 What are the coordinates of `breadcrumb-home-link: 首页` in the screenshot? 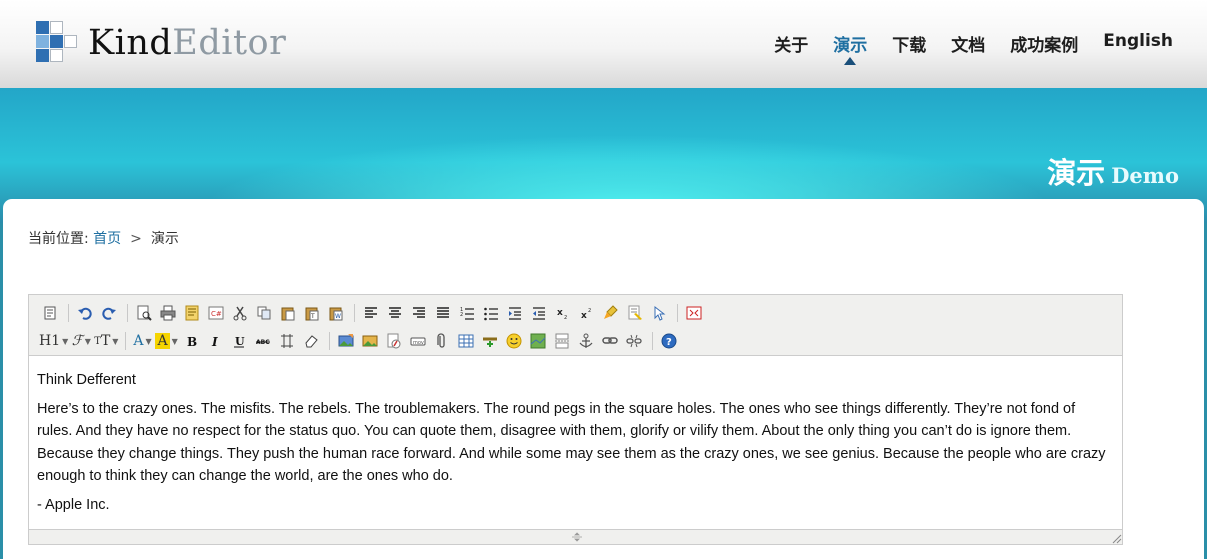 It's located at (107, 239).